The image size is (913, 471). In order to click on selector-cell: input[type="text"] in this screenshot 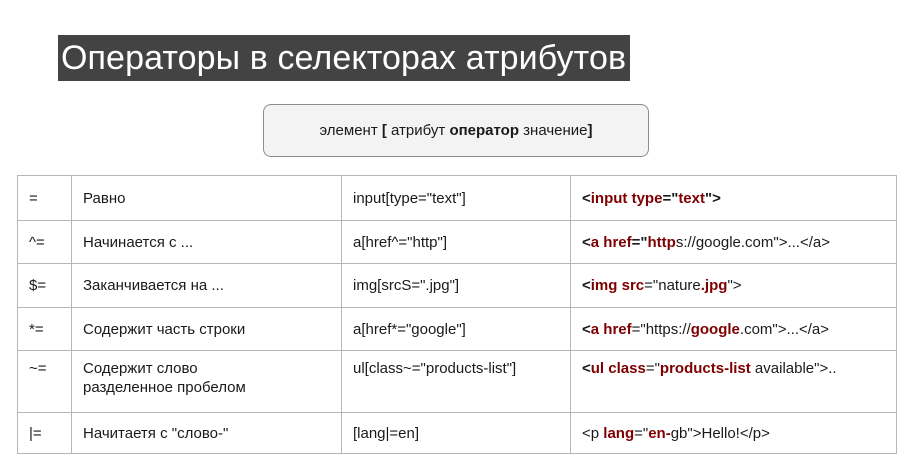, I will do `click(456, 198)`.